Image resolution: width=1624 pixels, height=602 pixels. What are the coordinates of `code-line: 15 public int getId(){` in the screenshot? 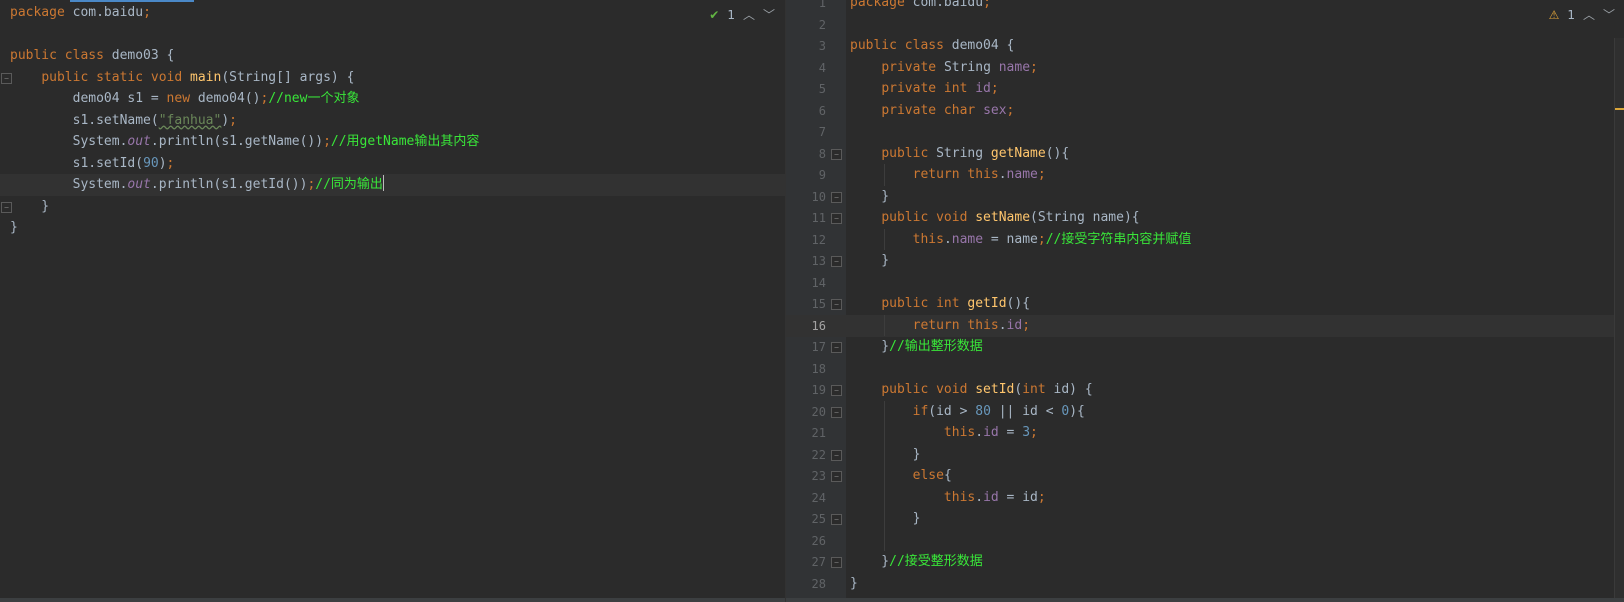 It's located at (1205, 304).